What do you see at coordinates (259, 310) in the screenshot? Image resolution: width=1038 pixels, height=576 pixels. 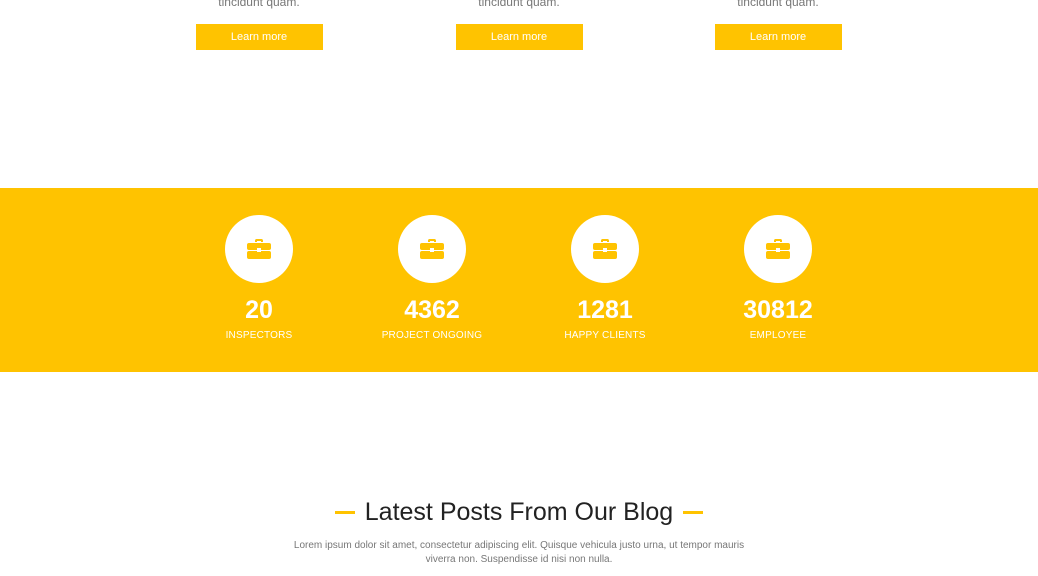 I see `stat-value: 20` at bounding box center [259, 310].